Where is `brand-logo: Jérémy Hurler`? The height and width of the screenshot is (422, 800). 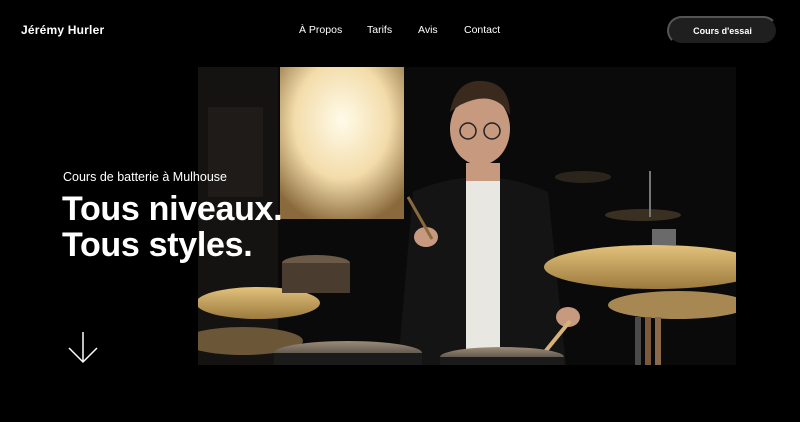 brand-logo: Jérémy Hurler is located at coordinates (62, 30).